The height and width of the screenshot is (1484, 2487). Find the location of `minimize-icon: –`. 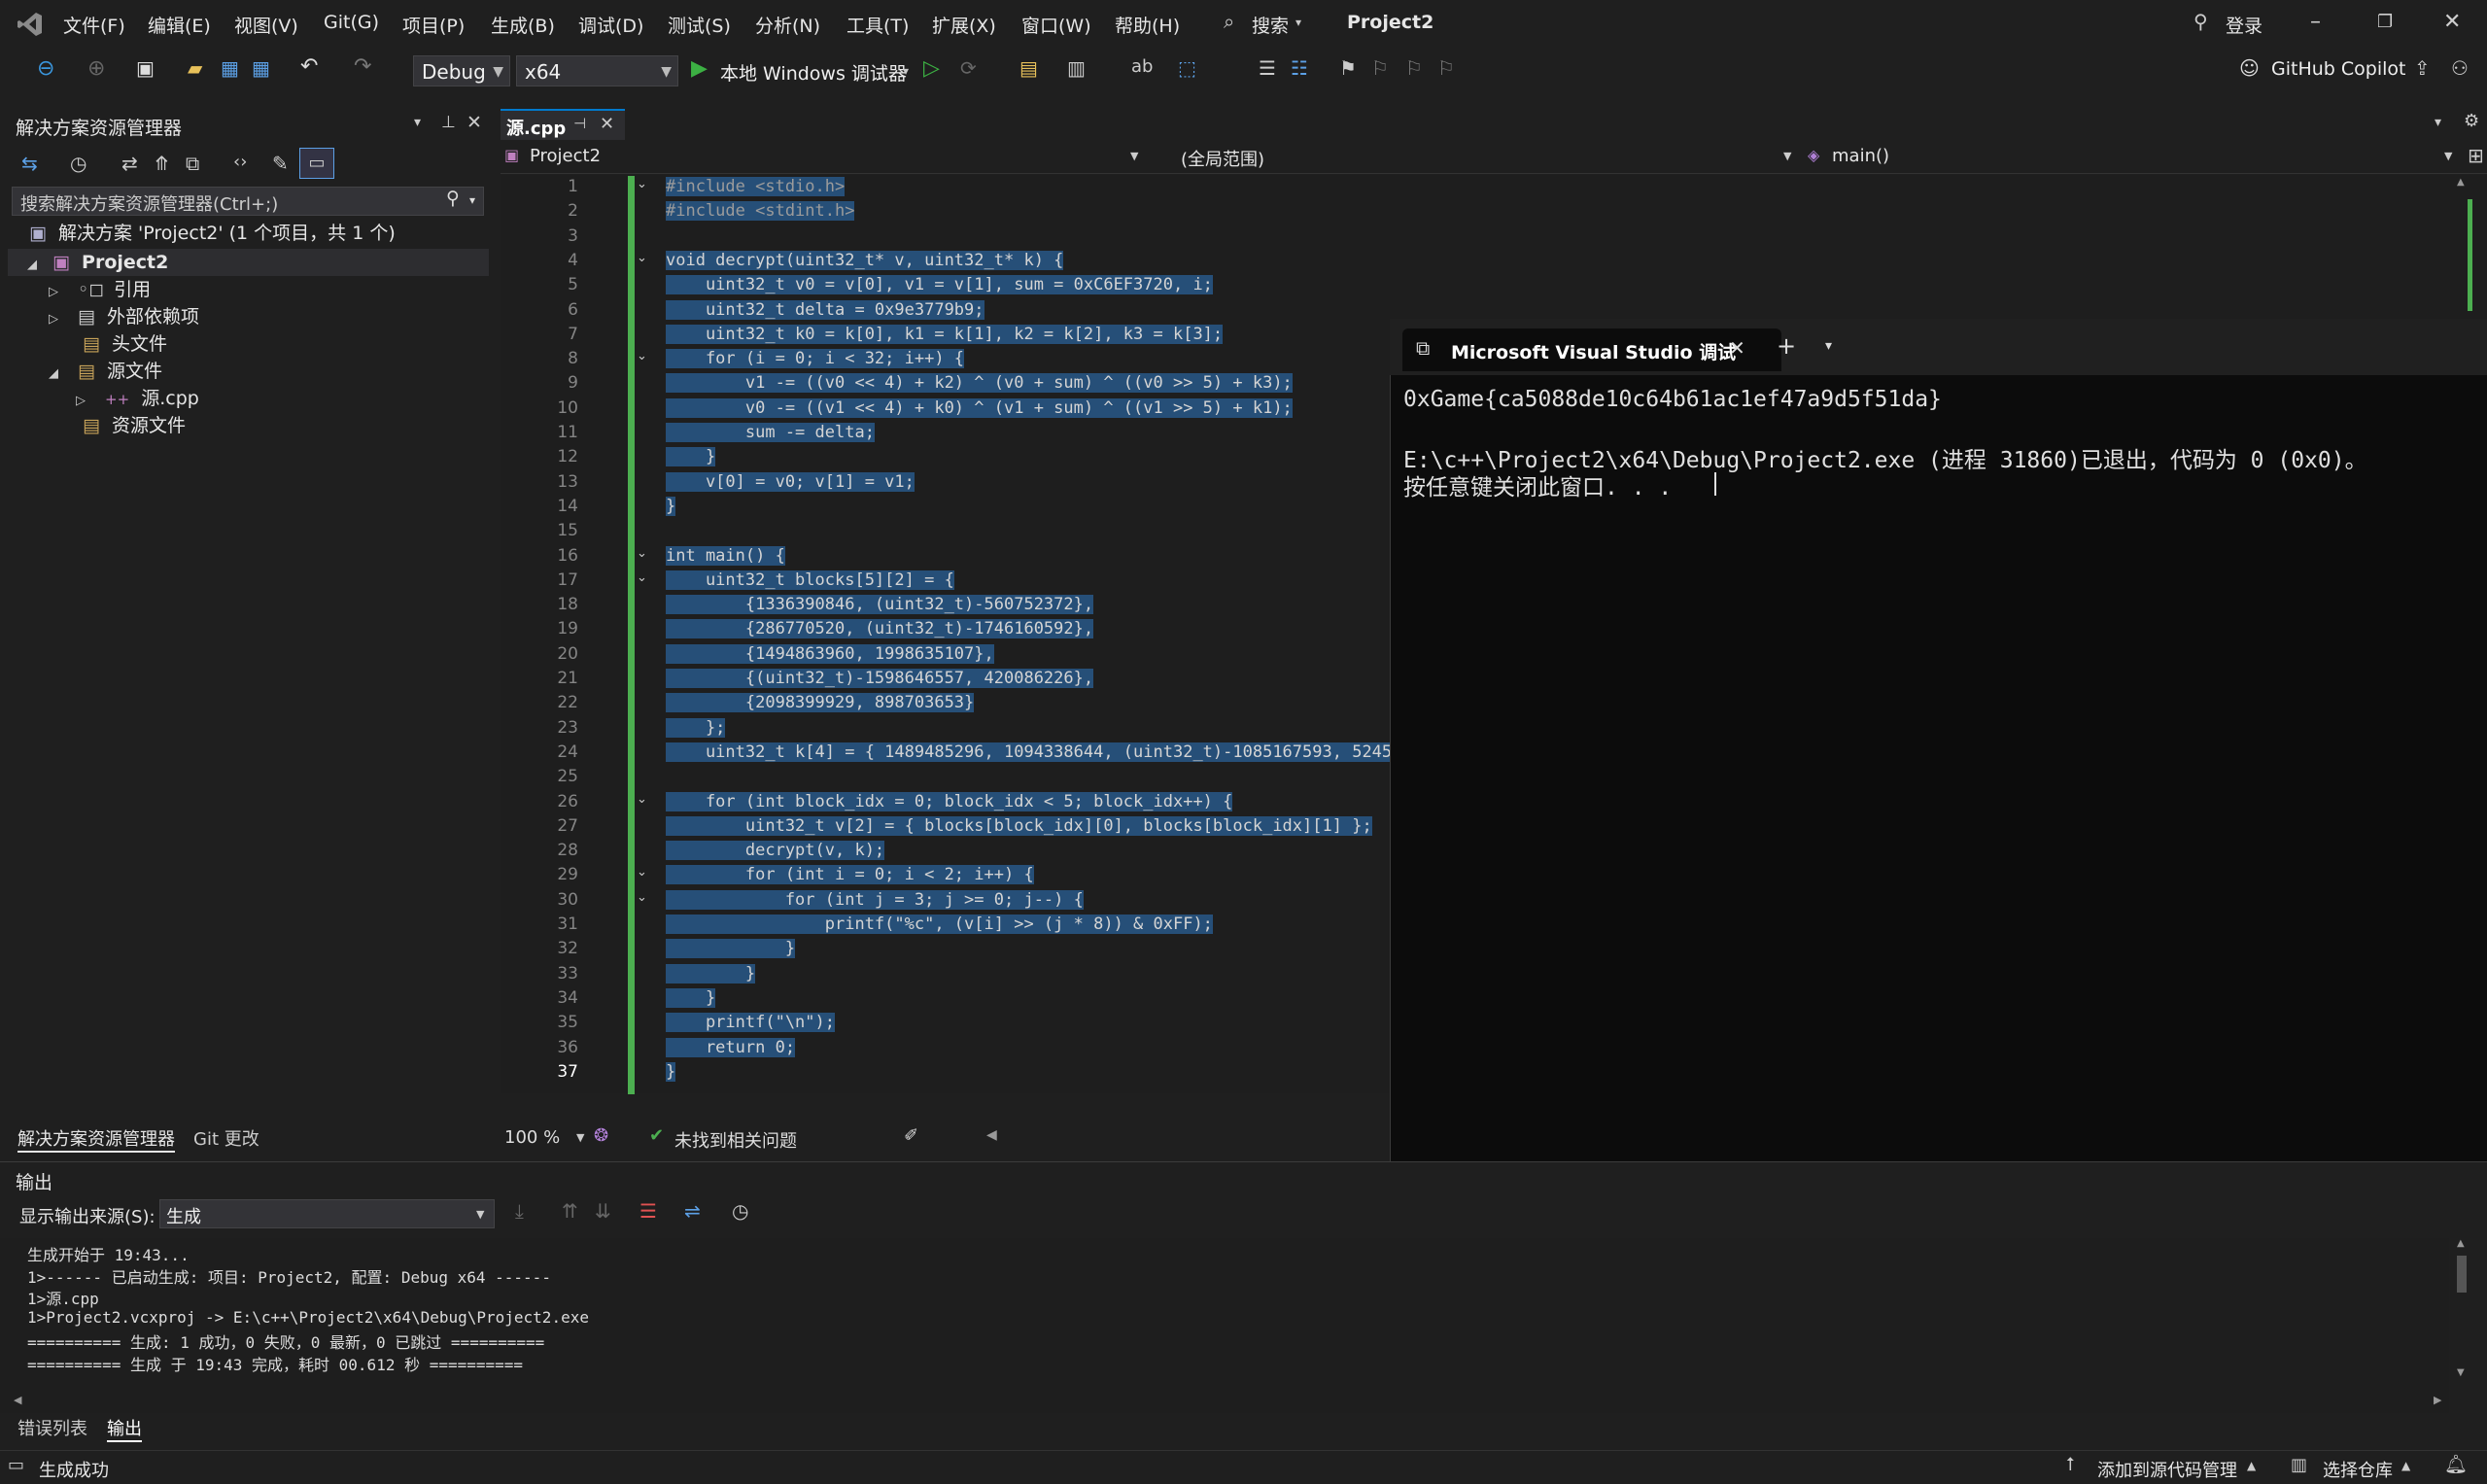

minimize-icon: – is located at coordinates (2315, 22).